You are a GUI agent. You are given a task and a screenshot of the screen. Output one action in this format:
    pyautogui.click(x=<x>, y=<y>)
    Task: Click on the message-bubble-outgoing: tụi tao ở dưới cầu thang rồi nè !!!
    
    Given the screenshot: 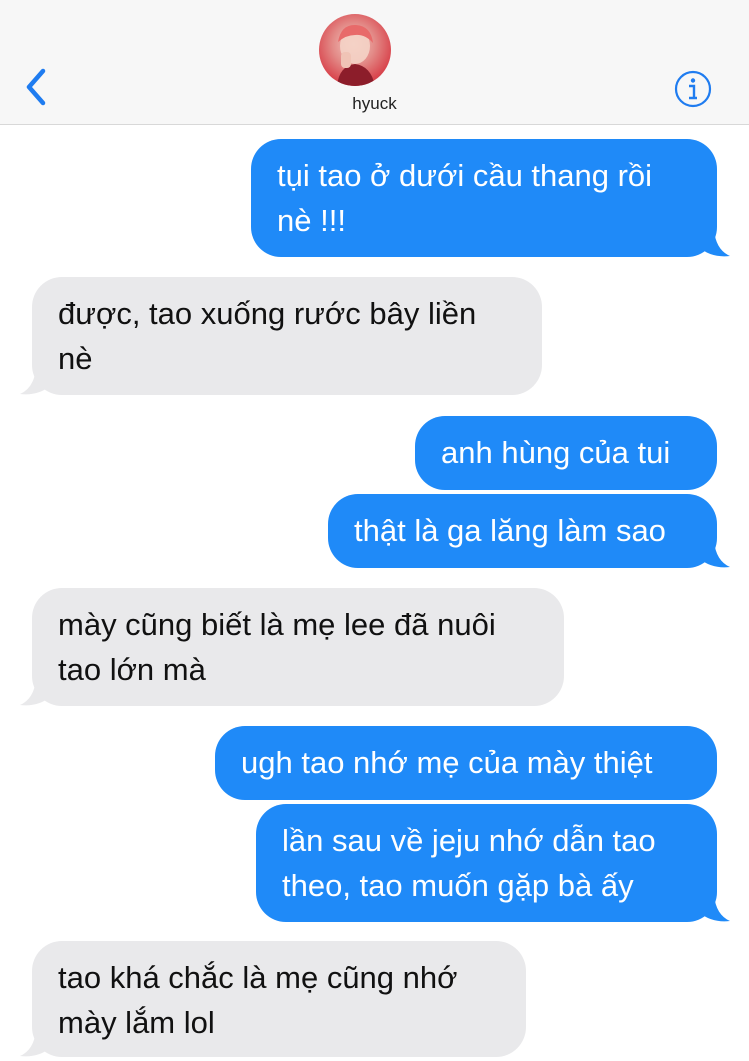 What is the action you would take?
    pyautogui.click(x=484, y=198)
    